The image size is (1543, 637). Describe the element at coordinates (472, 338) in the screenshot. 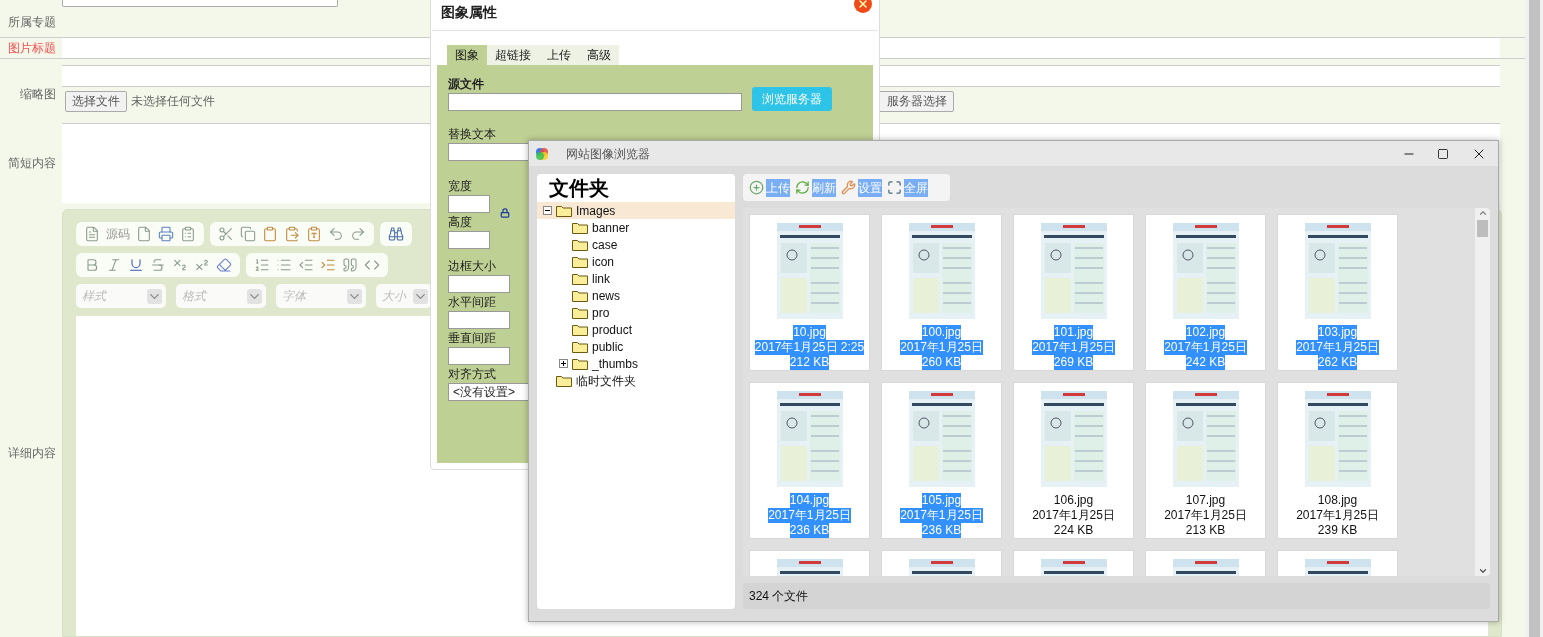

I see `field-label: 垂直间距` at that location.